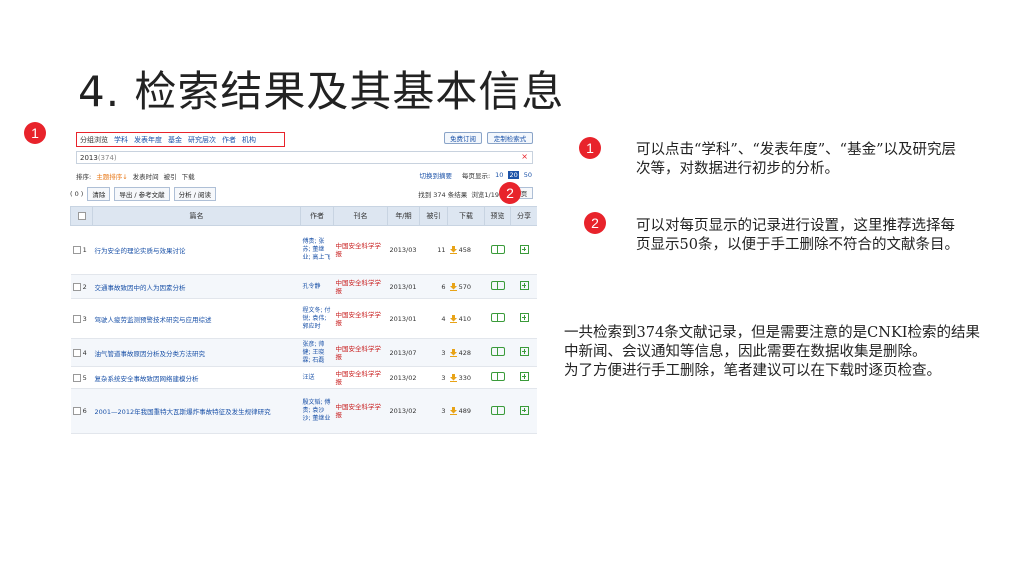 This screenshot has height=576, width=1024. I want to click on row-cited: 6, so click(433, 286).